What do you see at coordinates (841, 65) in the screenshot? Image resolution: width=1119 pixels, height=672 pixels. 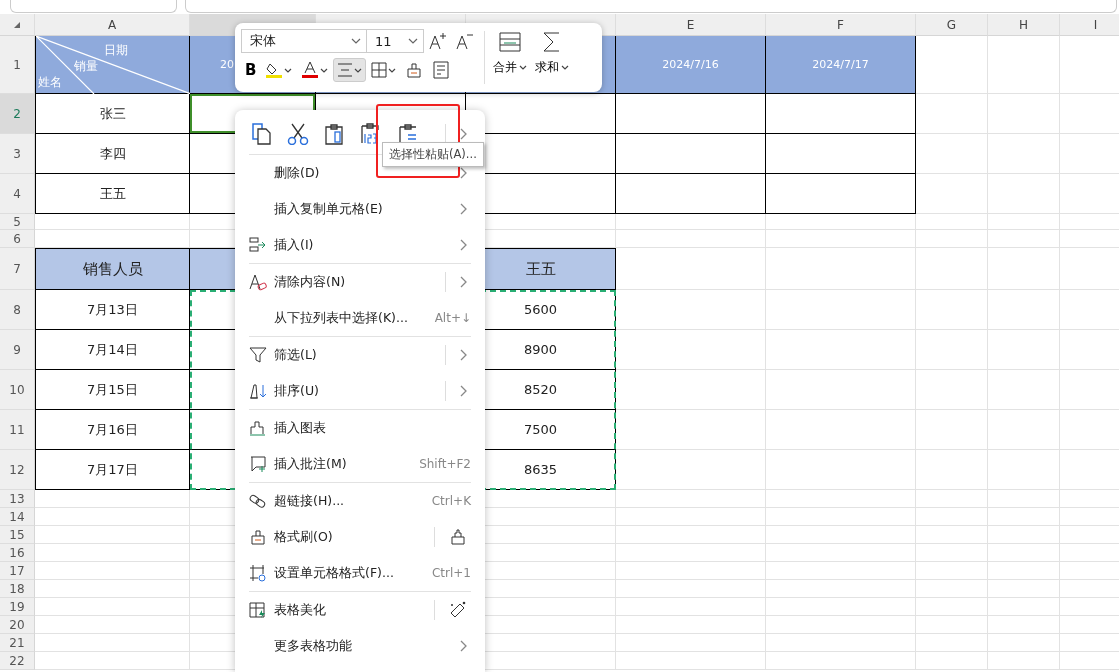 I see `table-cell: 2024/7/17` at bounding box center [841, 65].